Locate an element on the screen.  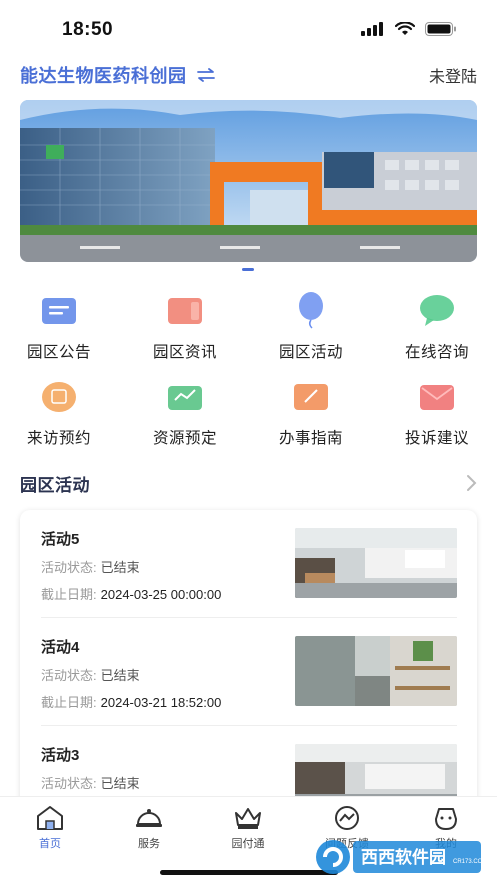
home-indicator is located at coordinates (249, 872).